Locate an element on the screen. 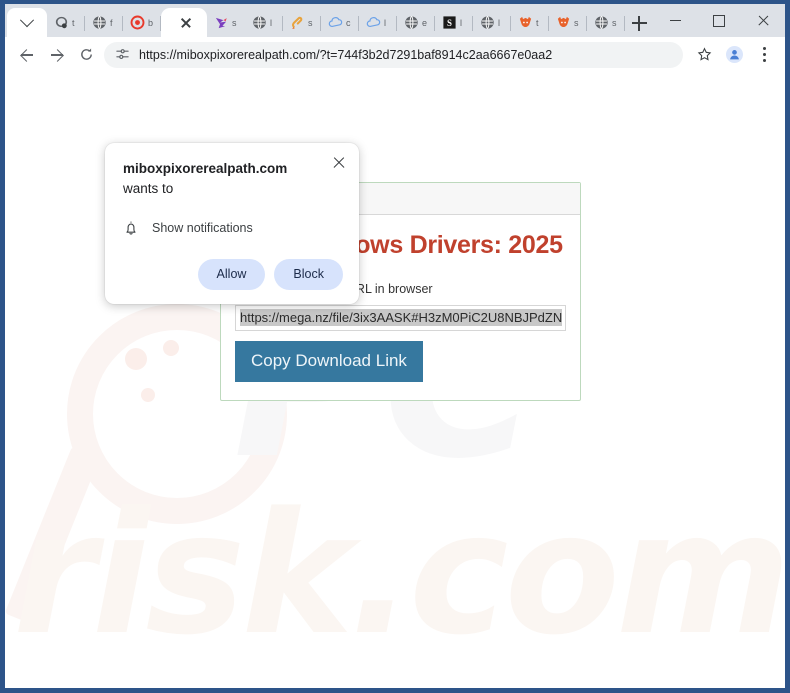 The height and width of the screenshot is (693, 790). star-icon is located at coordinates (704, 54).